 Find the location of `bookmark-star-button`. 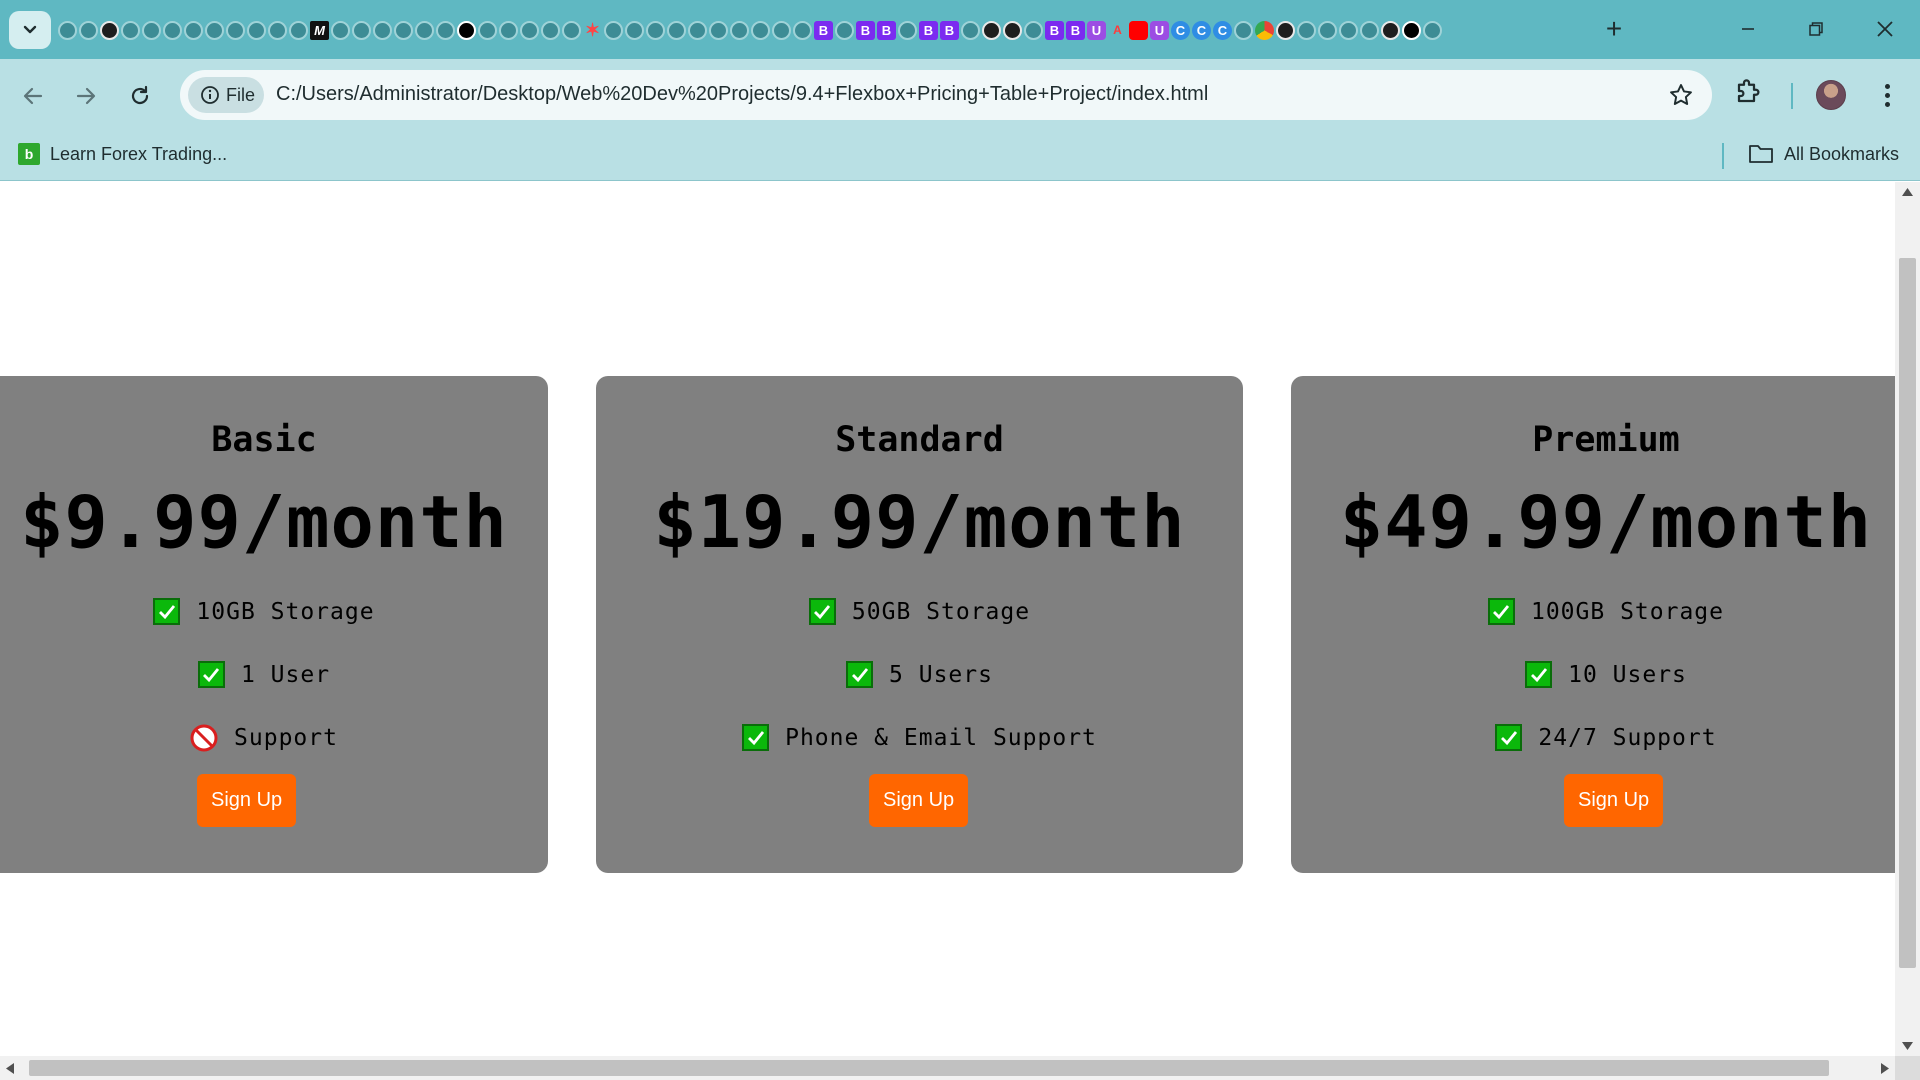

bookmark-star-button is located at coordinates (1681, 97).